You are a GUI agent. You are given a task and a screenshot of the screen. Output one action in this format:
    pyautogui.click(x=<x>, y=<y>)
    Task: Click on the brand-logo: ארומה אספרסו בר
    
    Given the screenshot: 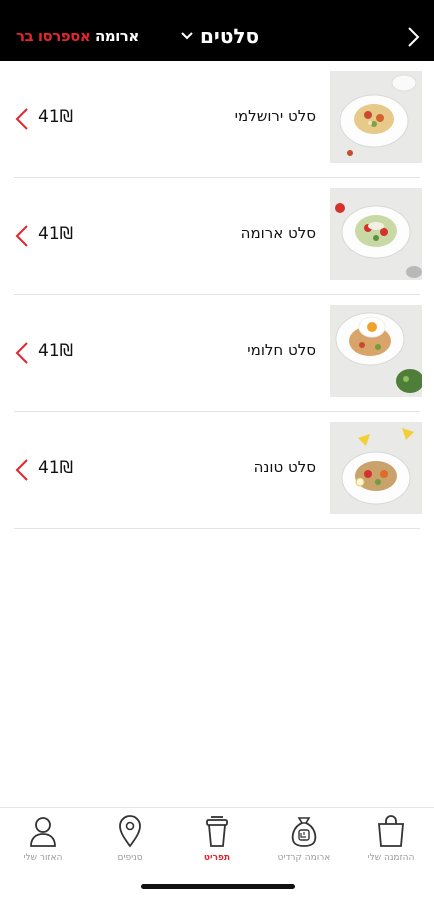 What is the action you would take?
    pyautogui.click(x=77, y=36)
    